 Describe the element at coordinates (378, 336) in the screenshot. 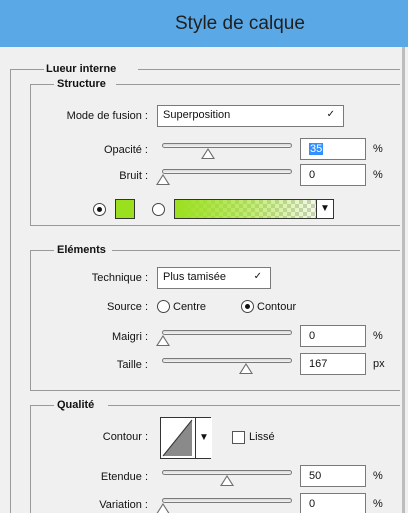

I see `choke-unit: %` at that location.